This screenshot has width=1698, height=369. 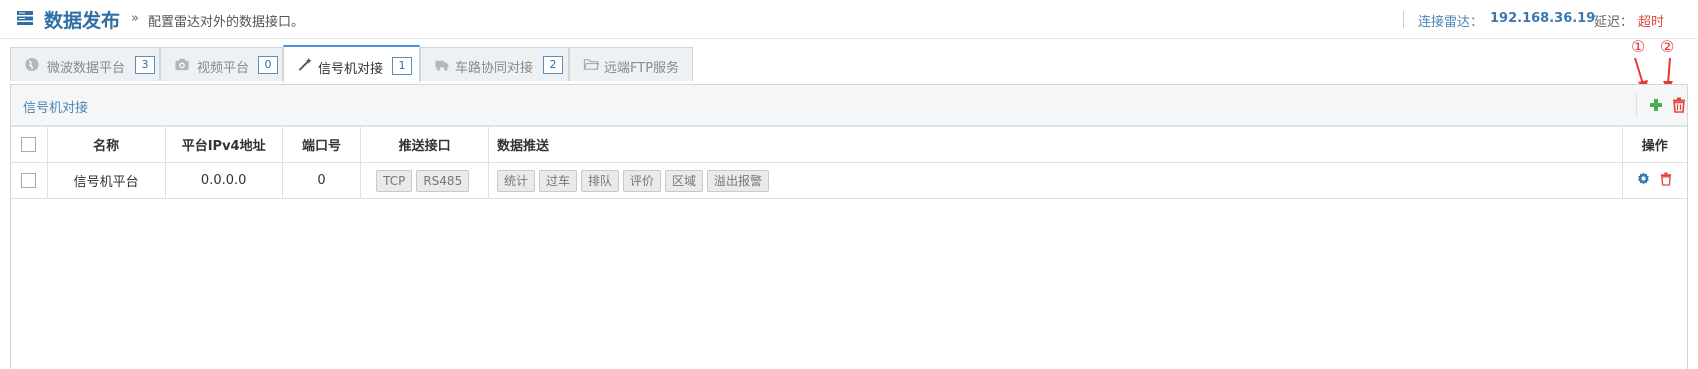 I want to click on column-header-interface: 推送接口, so click(x=424, y=144).